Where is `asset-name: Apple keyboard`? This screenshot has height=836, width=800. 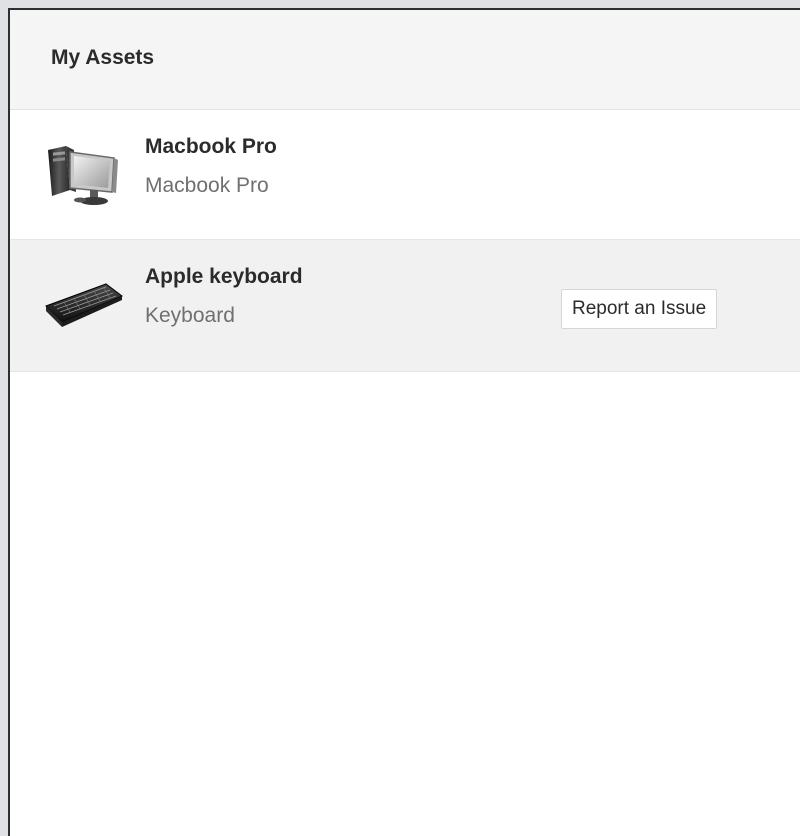 asset-name: Apple keyboard is located at coordinates (224, 276).